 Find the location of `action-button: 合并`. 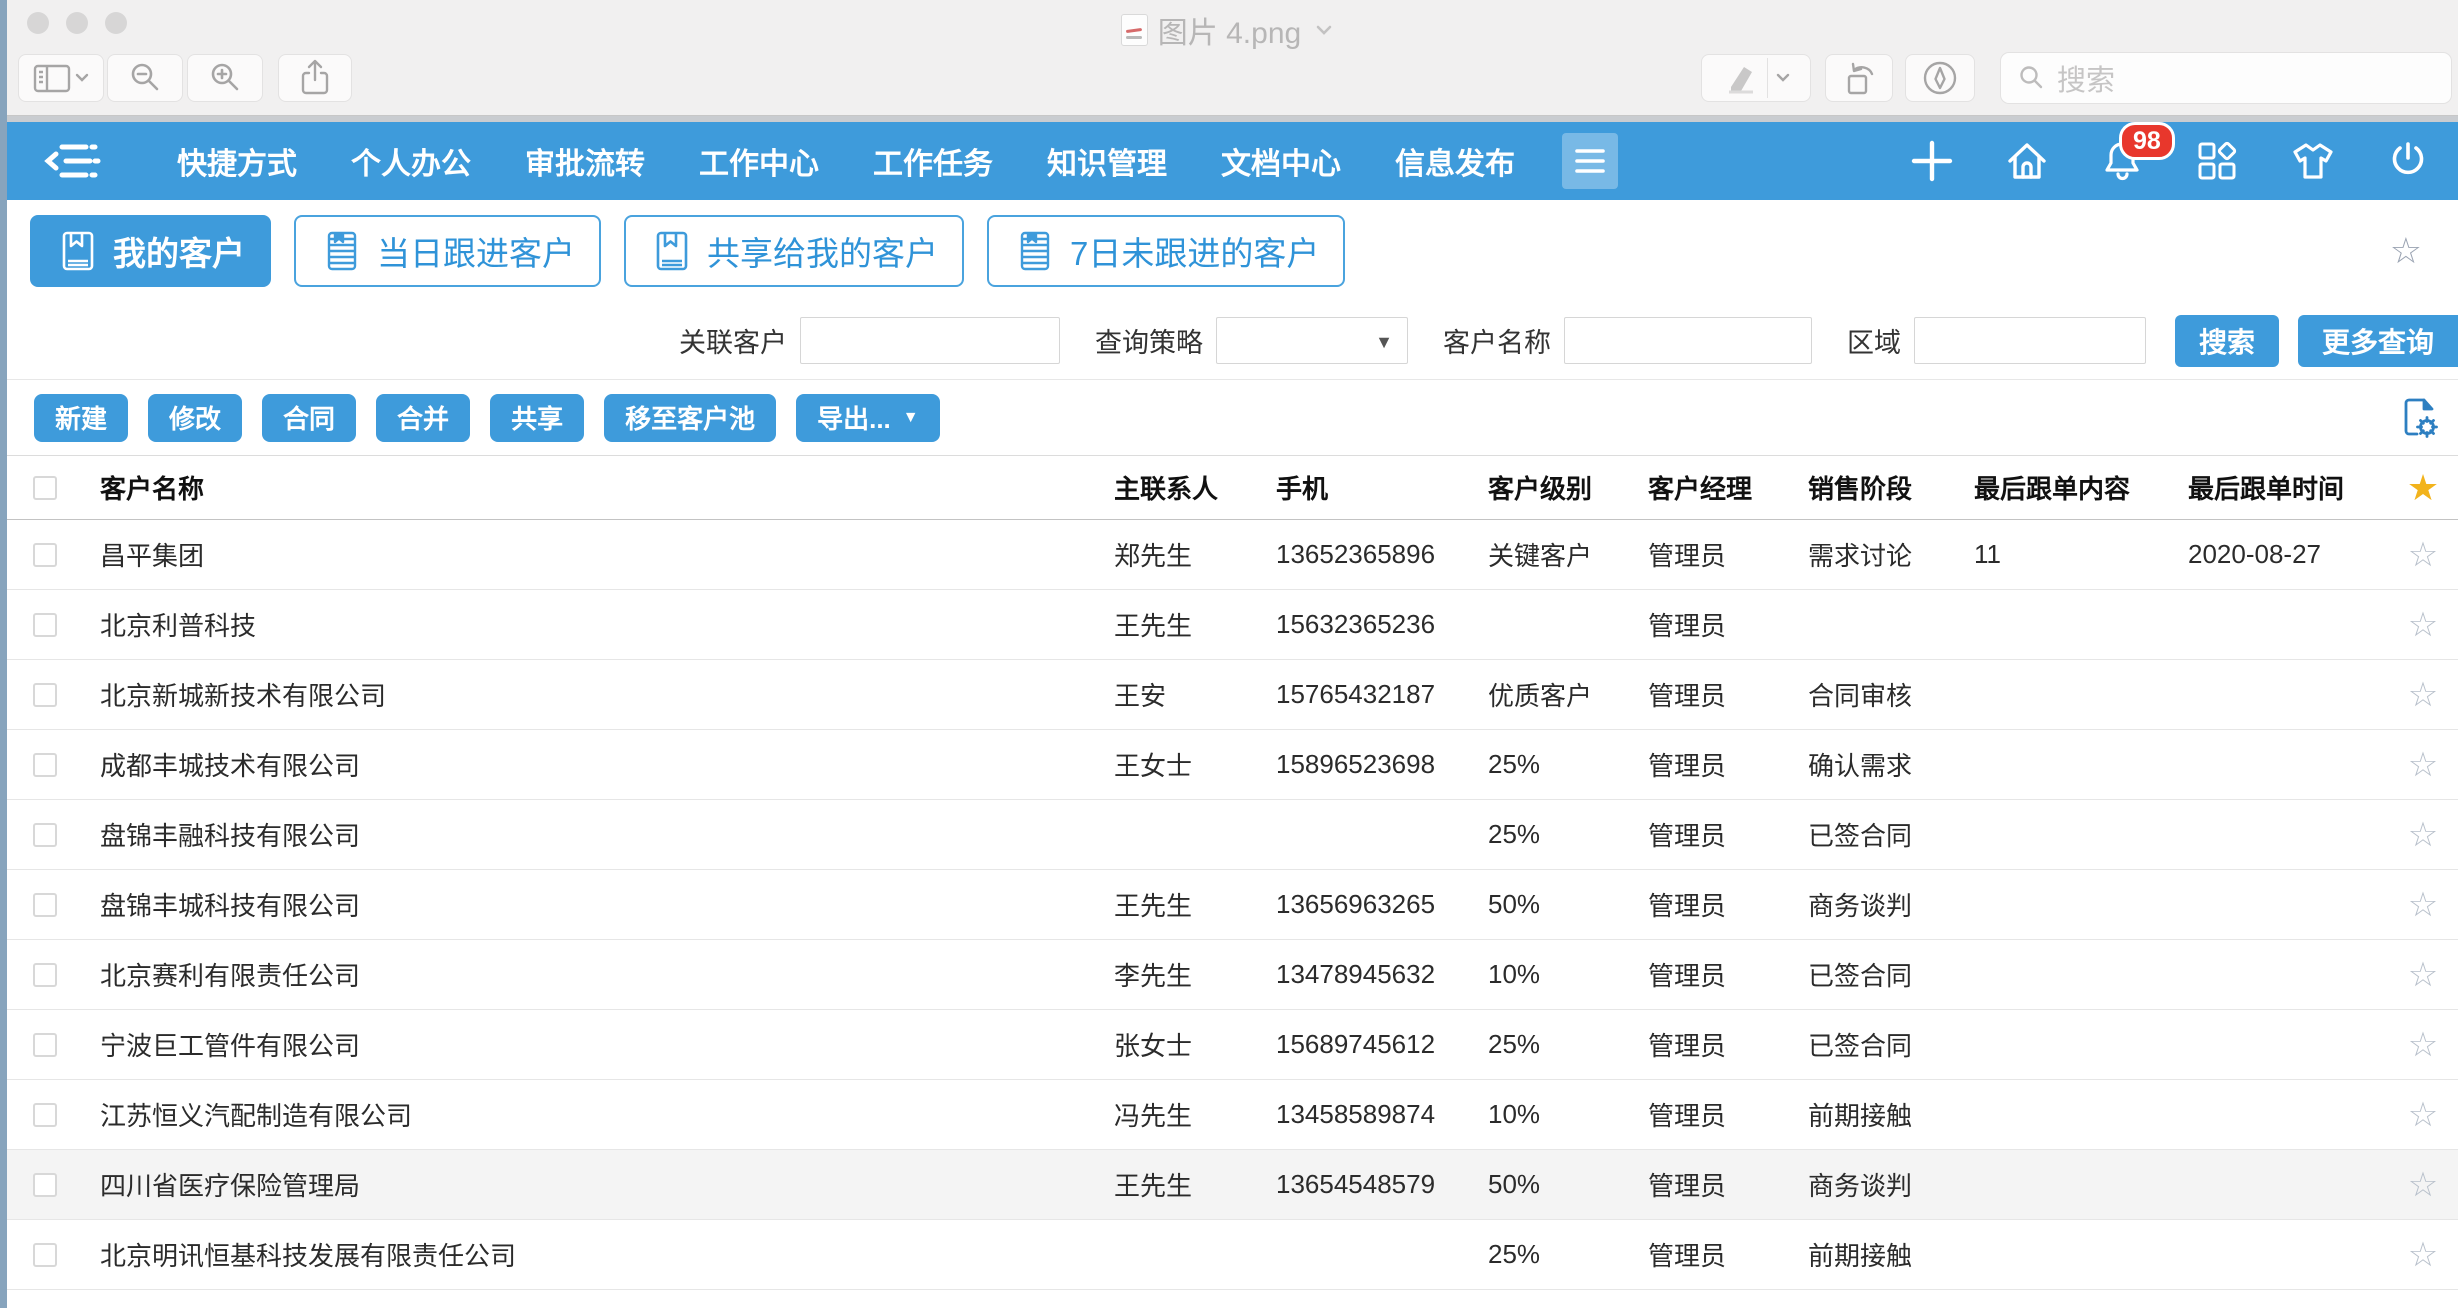

action-button: 合并 is located at coordinates (423, 417).